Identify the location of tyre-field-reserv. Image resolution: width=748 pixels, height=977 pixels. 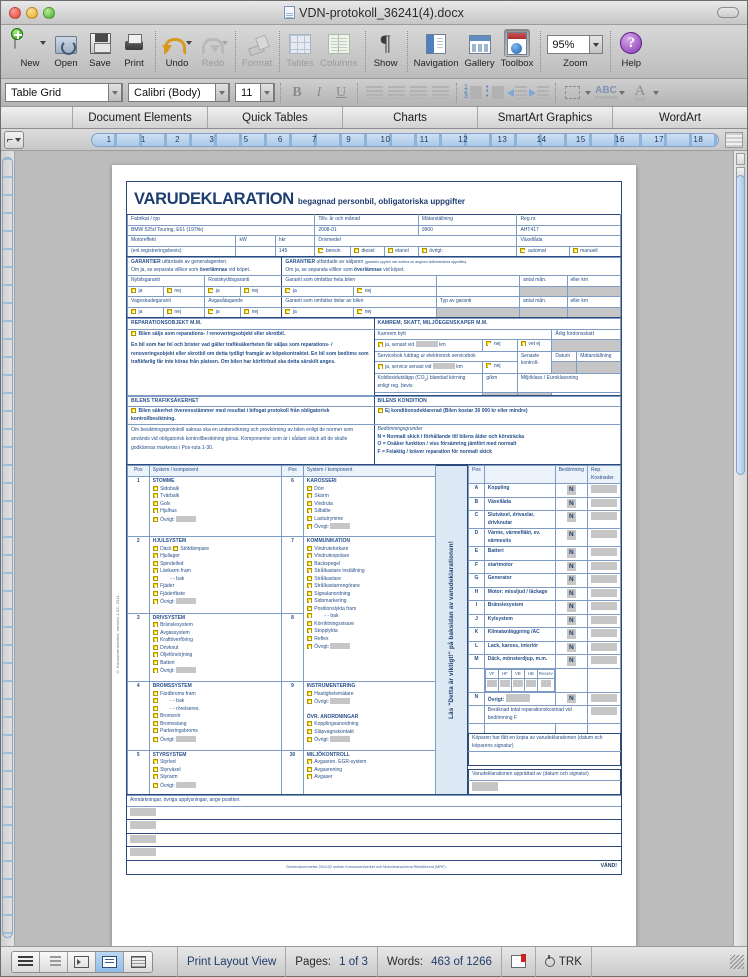
(545, 685).